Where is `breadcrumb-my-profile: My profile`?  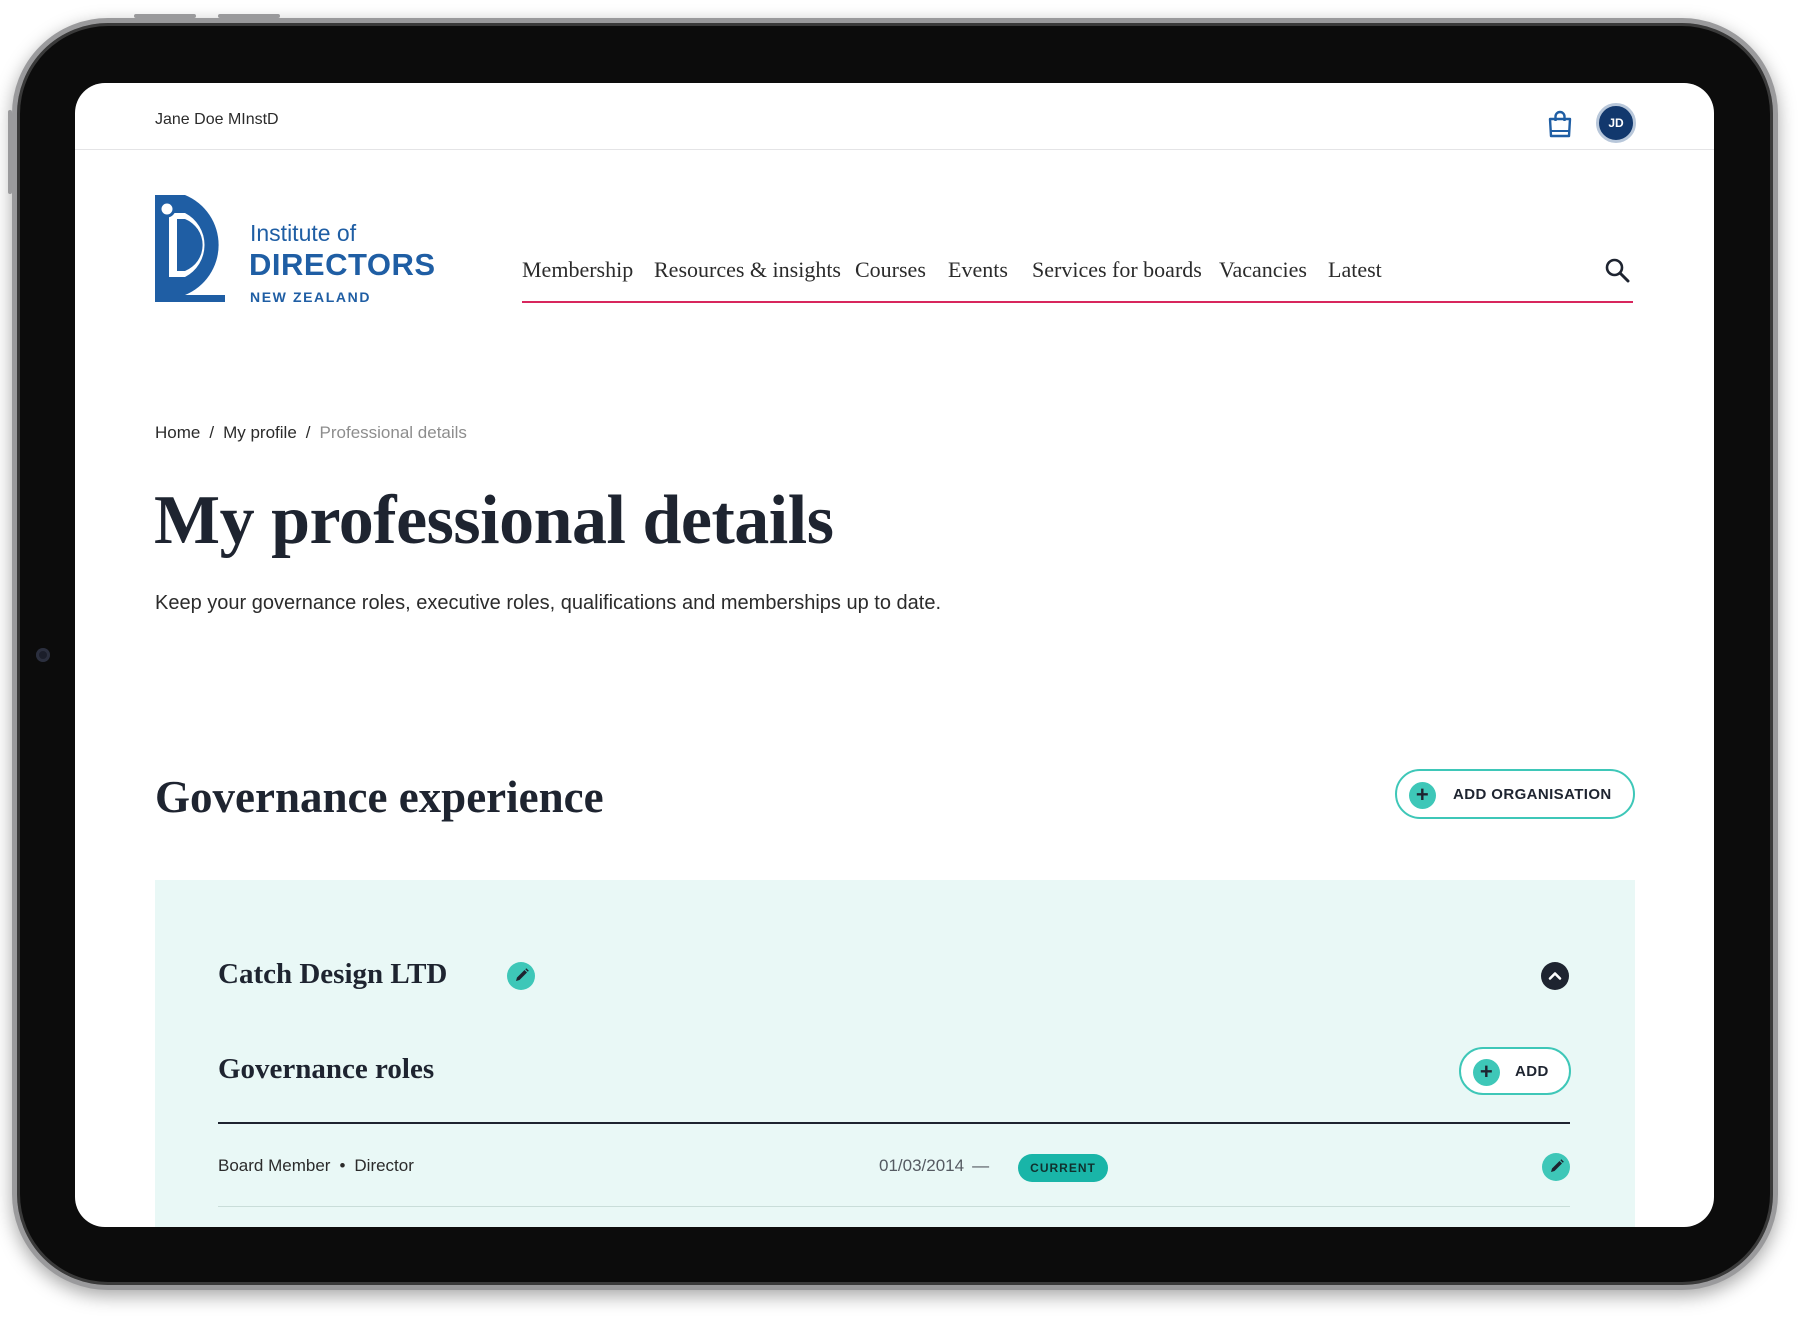
breadcrumb-my-profile: My profile is located at coordinates (260, 432).